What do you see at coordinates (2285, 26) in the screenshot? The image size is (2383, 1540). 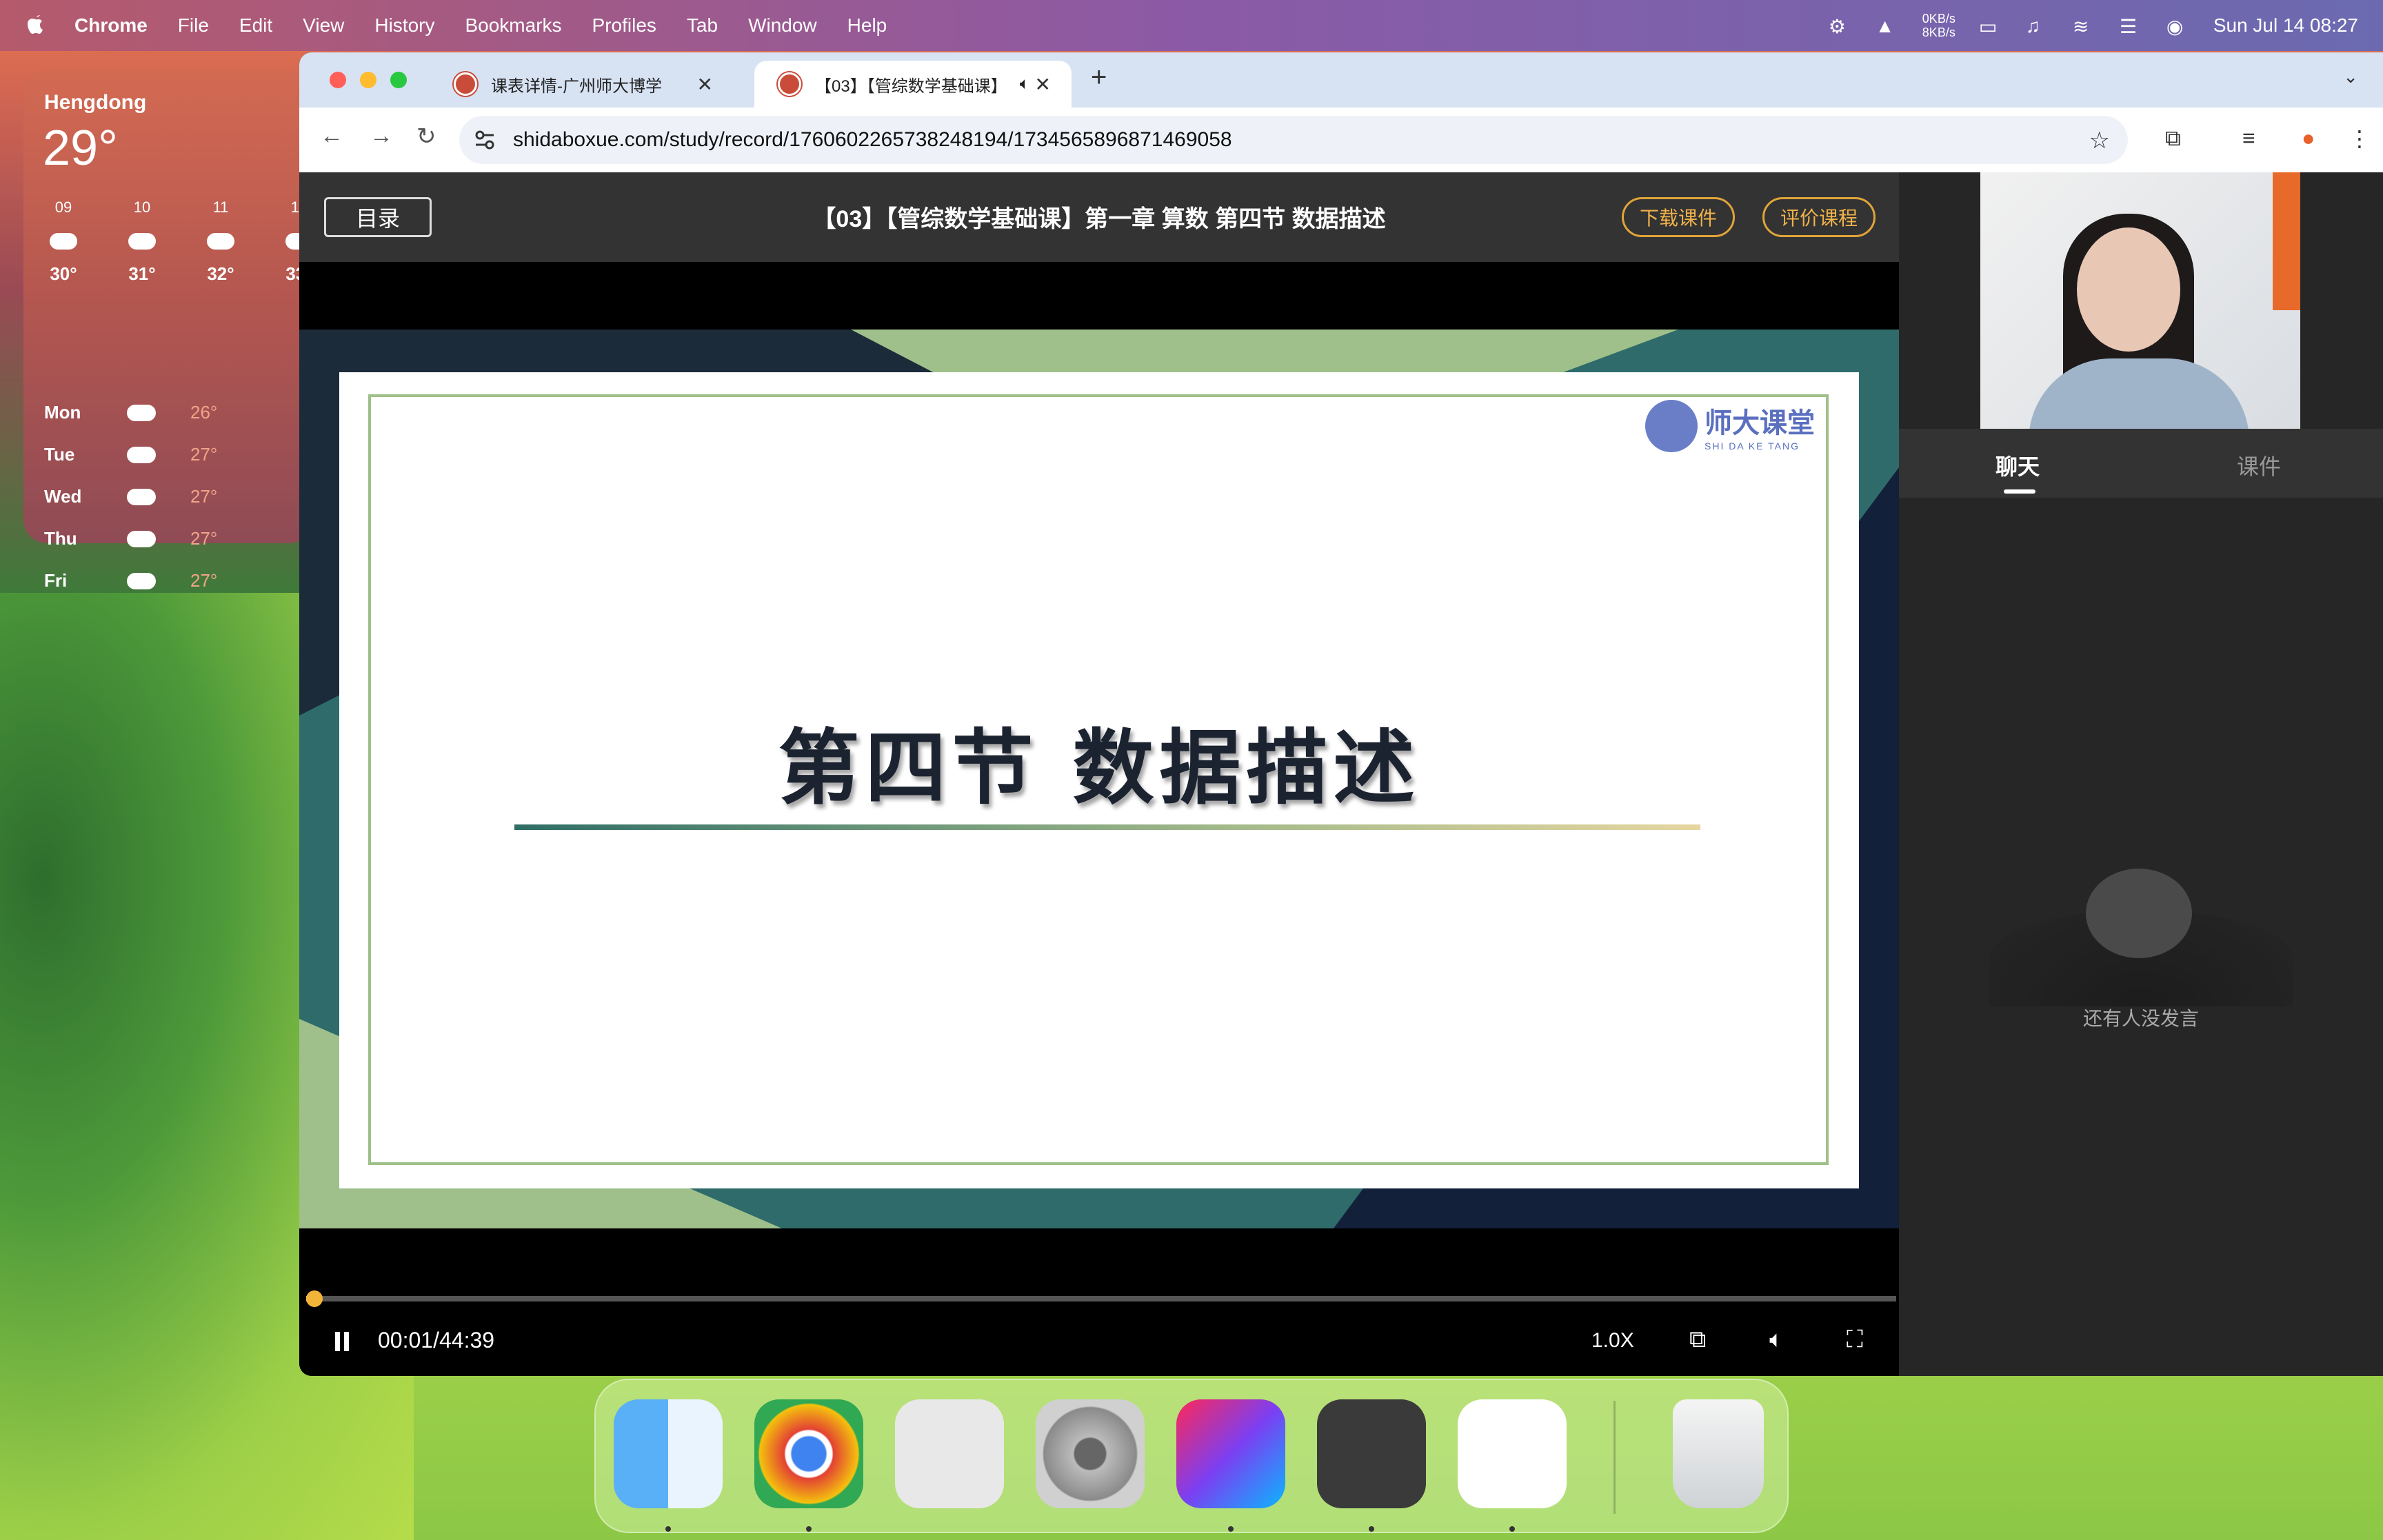 I see `menubar-clock: Sun Jul 14 08:27` at bounding box center [2285, 26].